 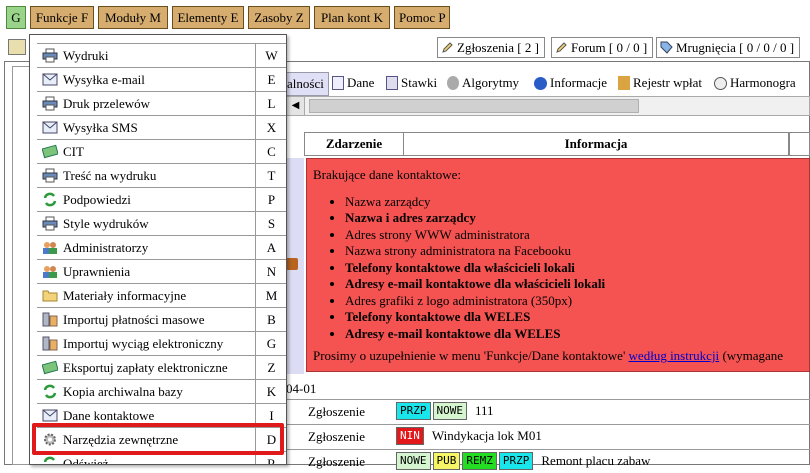 What do you see at coordinates (422, 17) in the screenshot?
I see `menu-pomoc-button: Pomoc P` at bounding box center [422, 17].